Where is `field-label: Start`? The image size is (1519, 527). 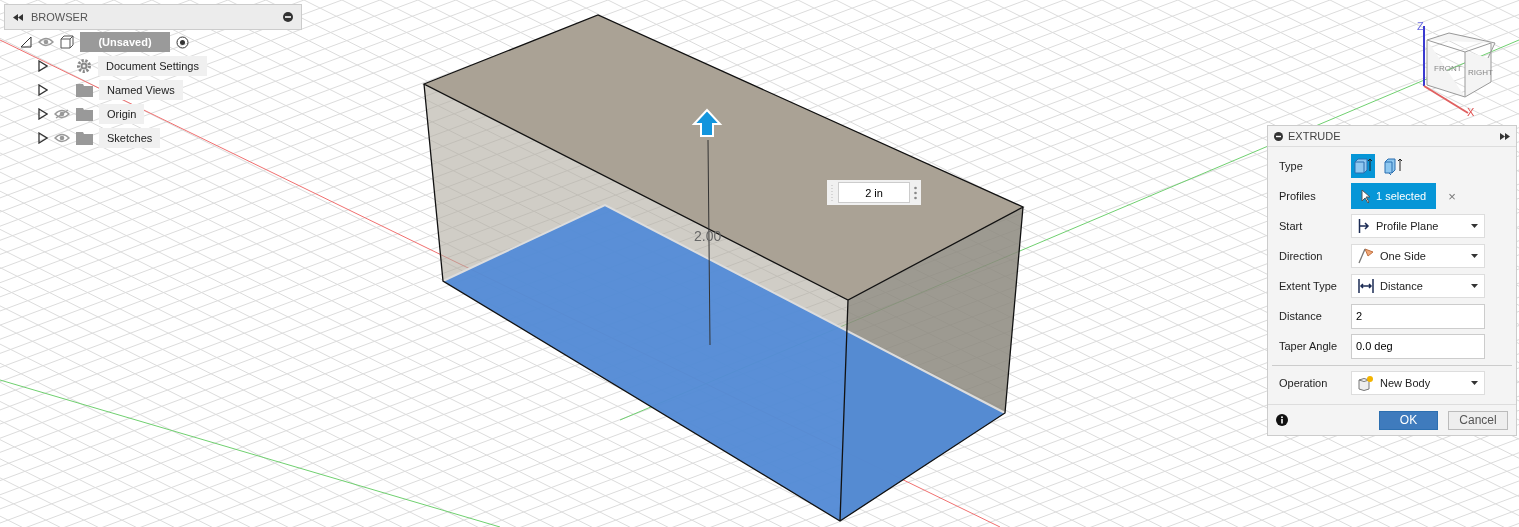 field-label: Start is located at coordinates (1291, 226).